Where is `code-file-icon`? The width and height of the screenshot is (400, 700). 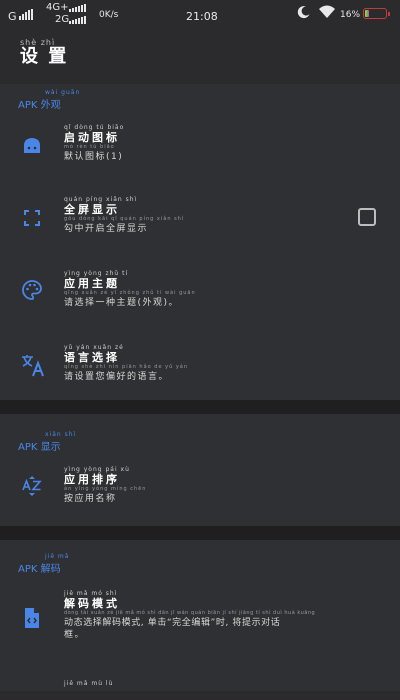
code-file-icon is located at coordinates (32, 618).